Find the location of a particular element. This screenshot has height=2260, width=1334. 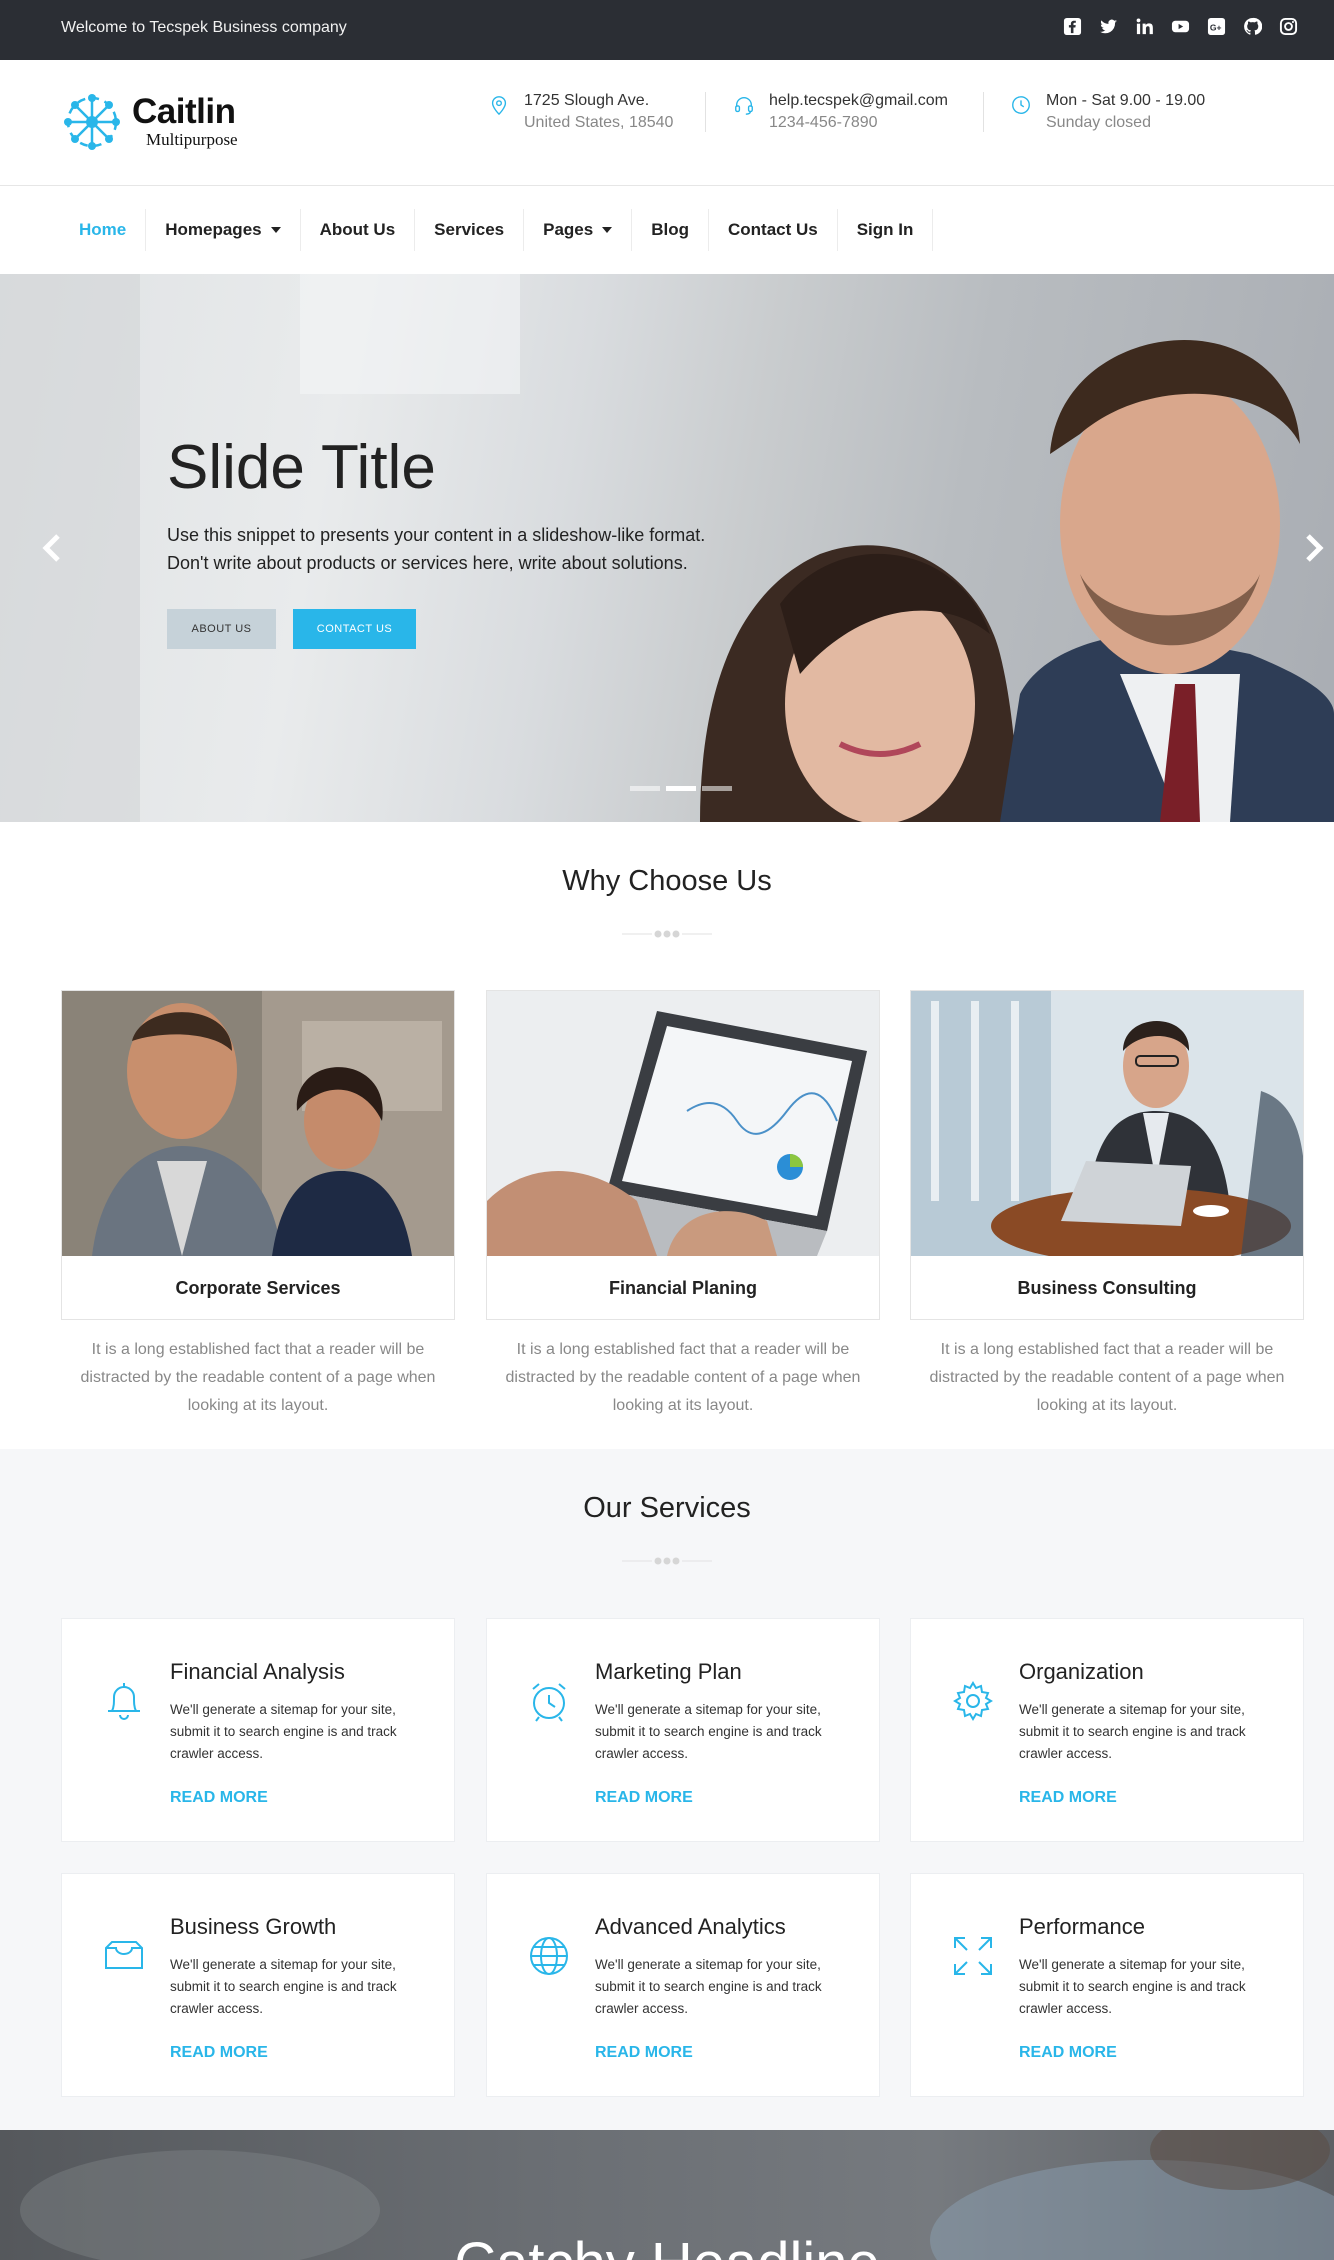

support-email: help.tecspek@gmail.com is located at coordinates (858, 101).